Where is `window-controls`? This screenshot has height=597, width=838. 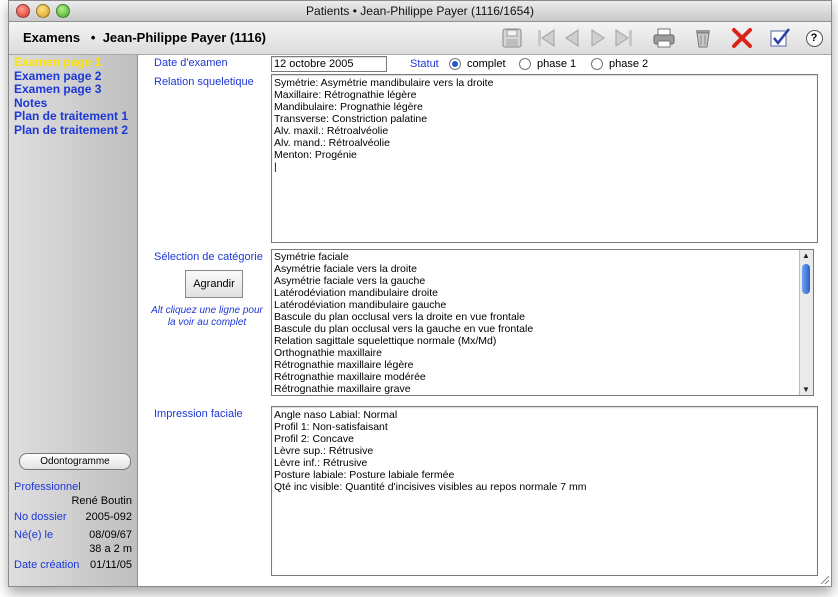 window-controls is located at coordinates (46, 14).